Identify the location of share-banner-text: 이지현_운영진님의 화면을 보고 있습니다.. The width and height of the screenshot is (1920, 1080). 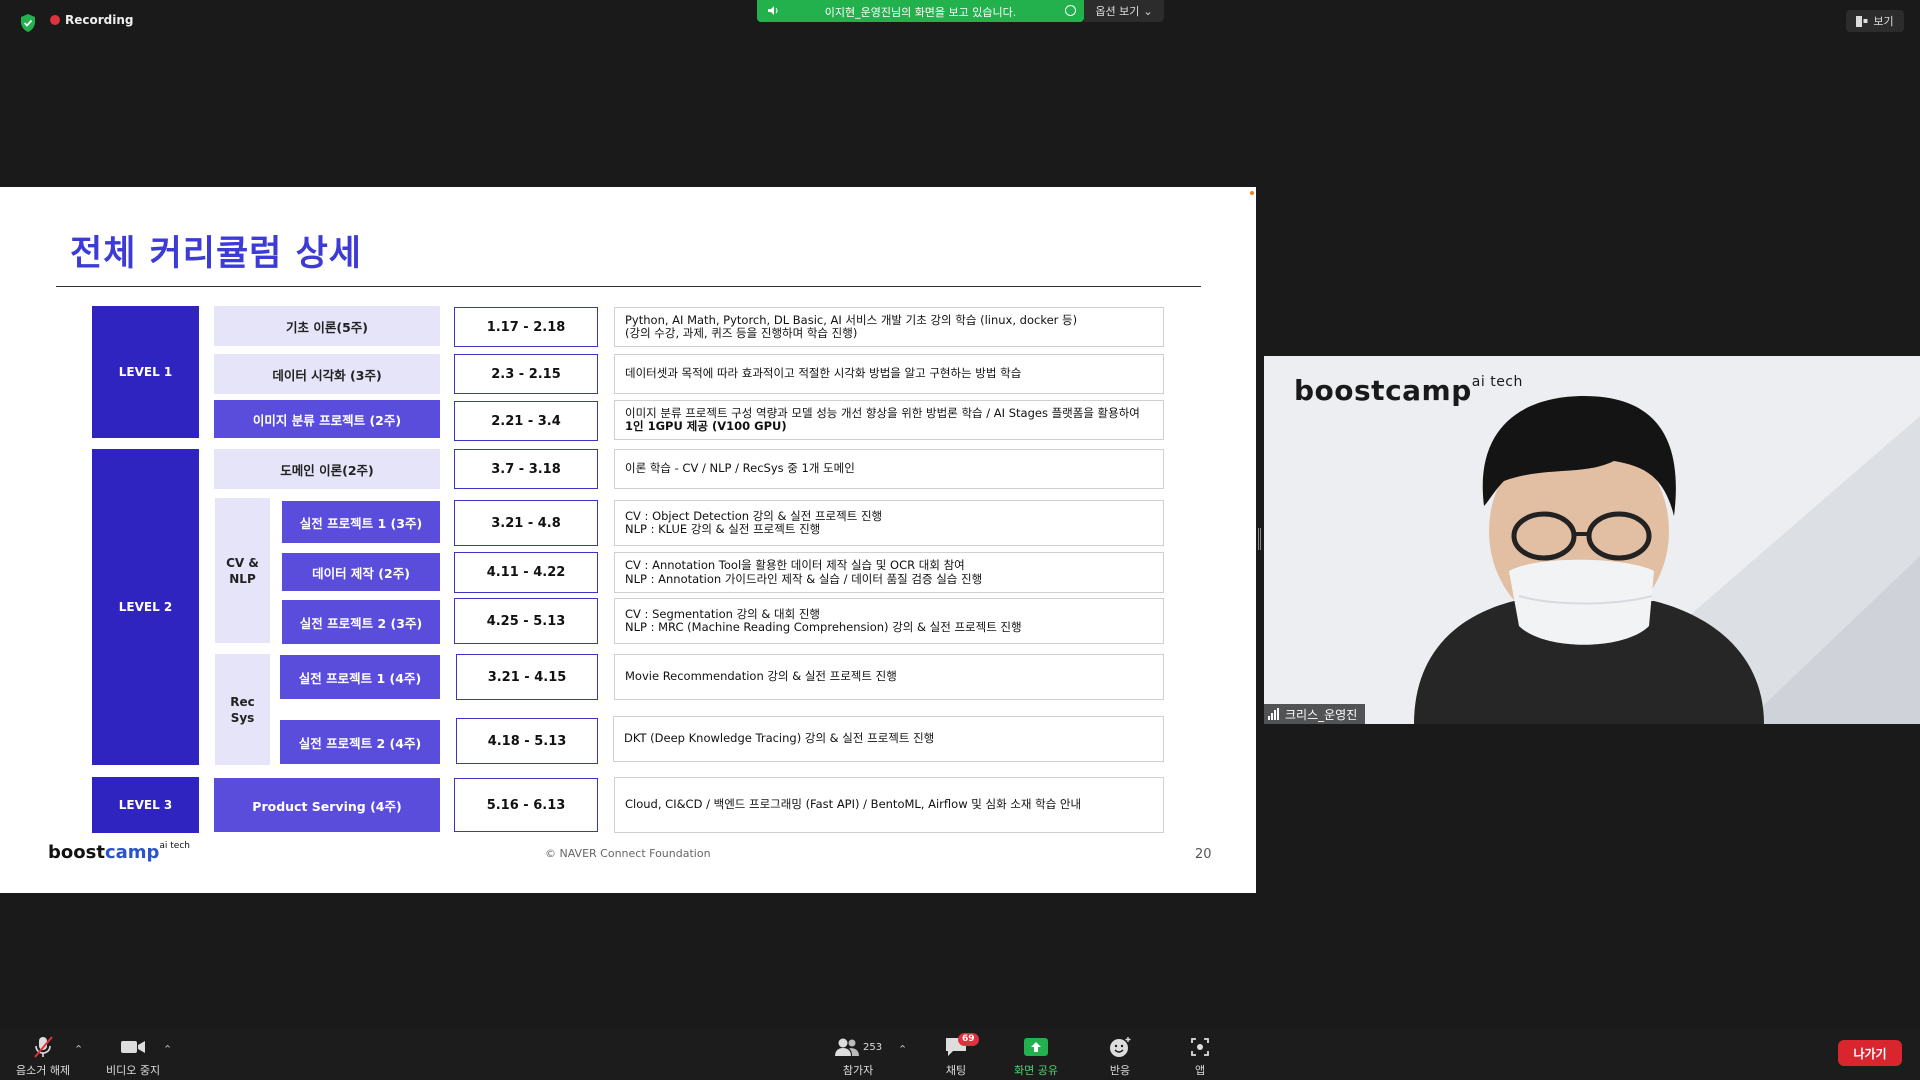
(920, 12).